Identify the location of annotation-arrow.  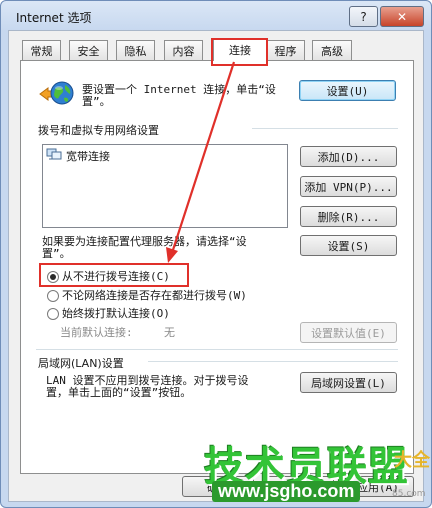
(201, 162).